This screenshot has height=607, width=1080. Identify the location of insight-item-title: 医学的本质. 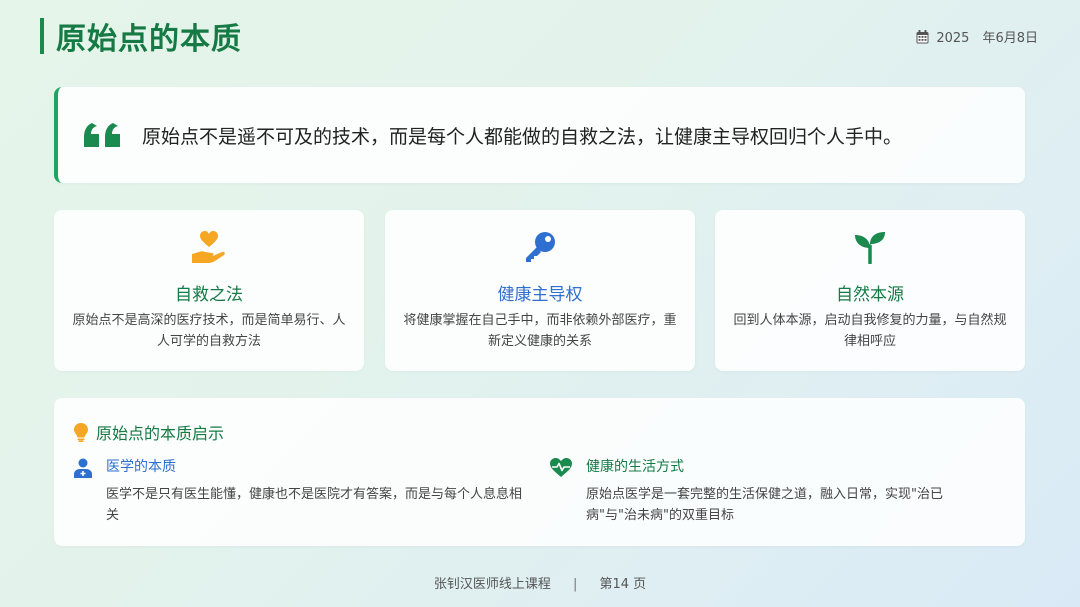
(141, 467).